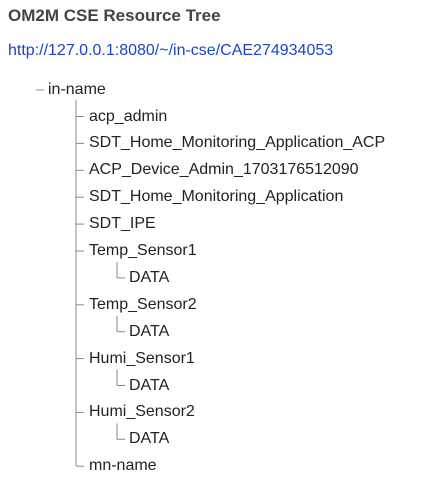  I want to click on tree-node-acp-admin: acp_admin, so click(128, 117).